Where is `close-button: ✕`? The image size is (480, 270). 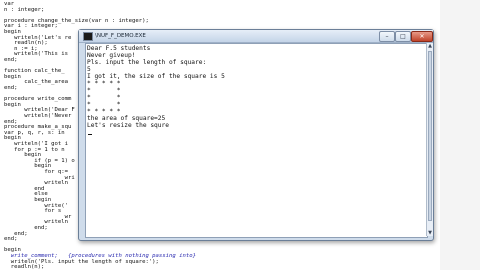
close-button: ✕ is located at coordinates (422, 36).